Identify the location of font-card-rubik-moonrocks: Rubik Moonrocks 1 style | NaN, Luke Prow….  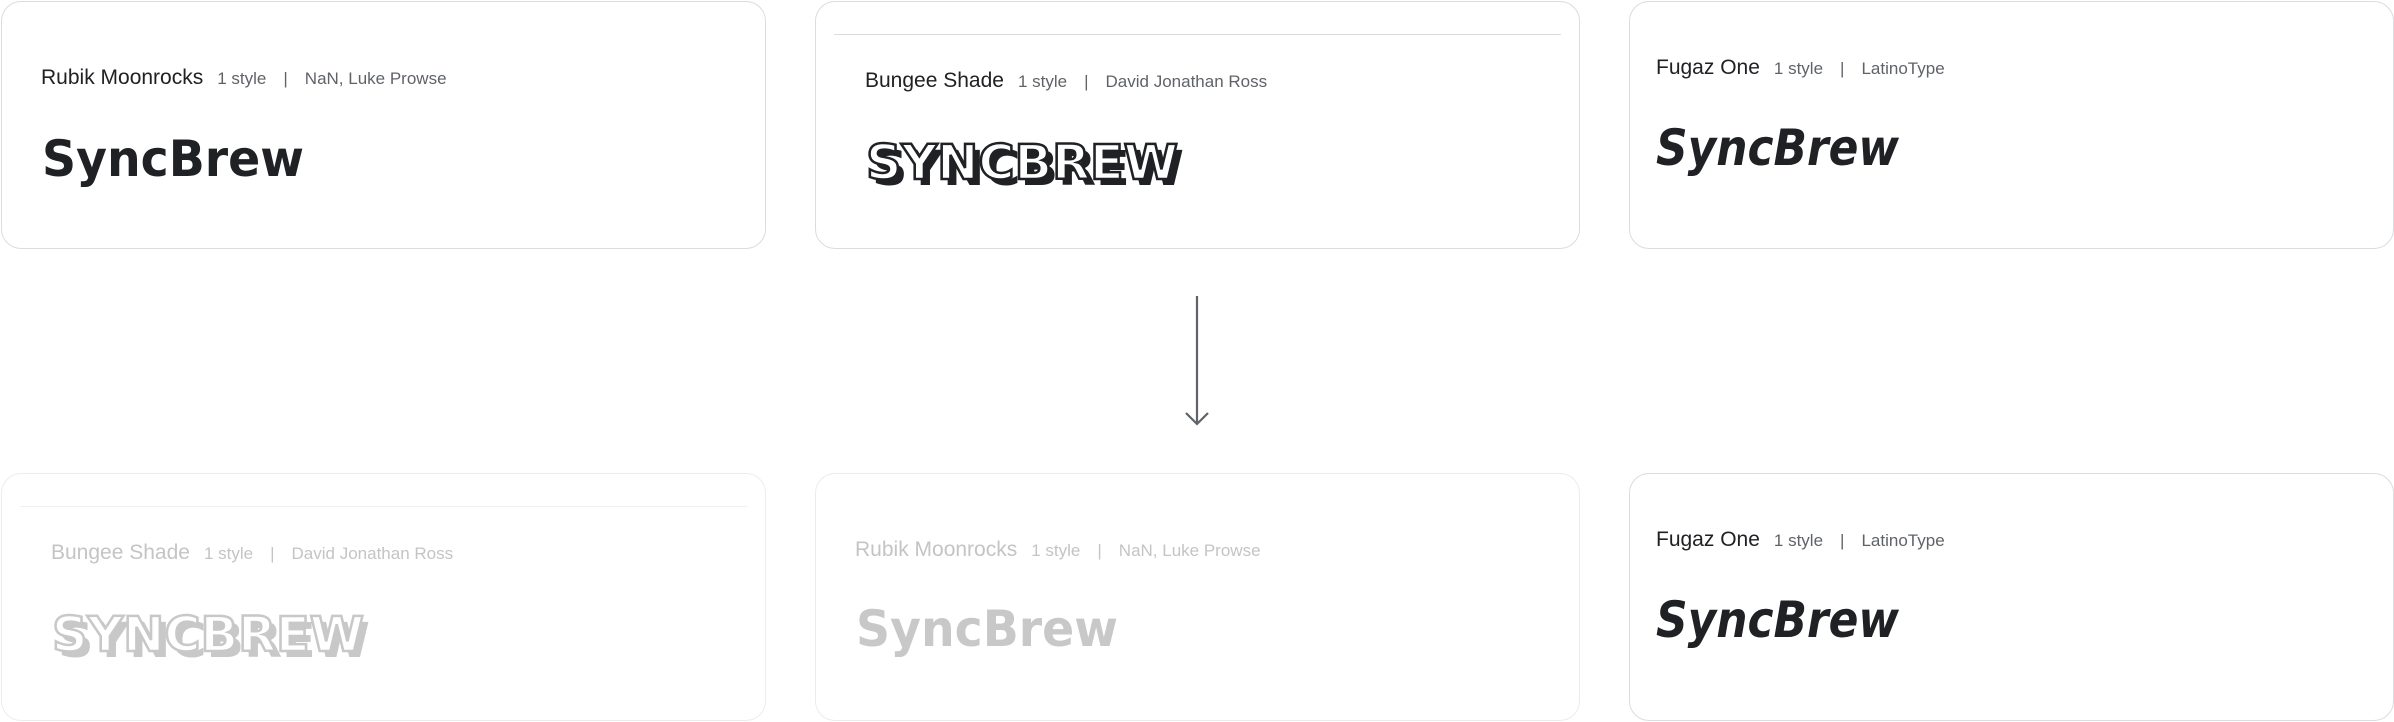
(383, 125).